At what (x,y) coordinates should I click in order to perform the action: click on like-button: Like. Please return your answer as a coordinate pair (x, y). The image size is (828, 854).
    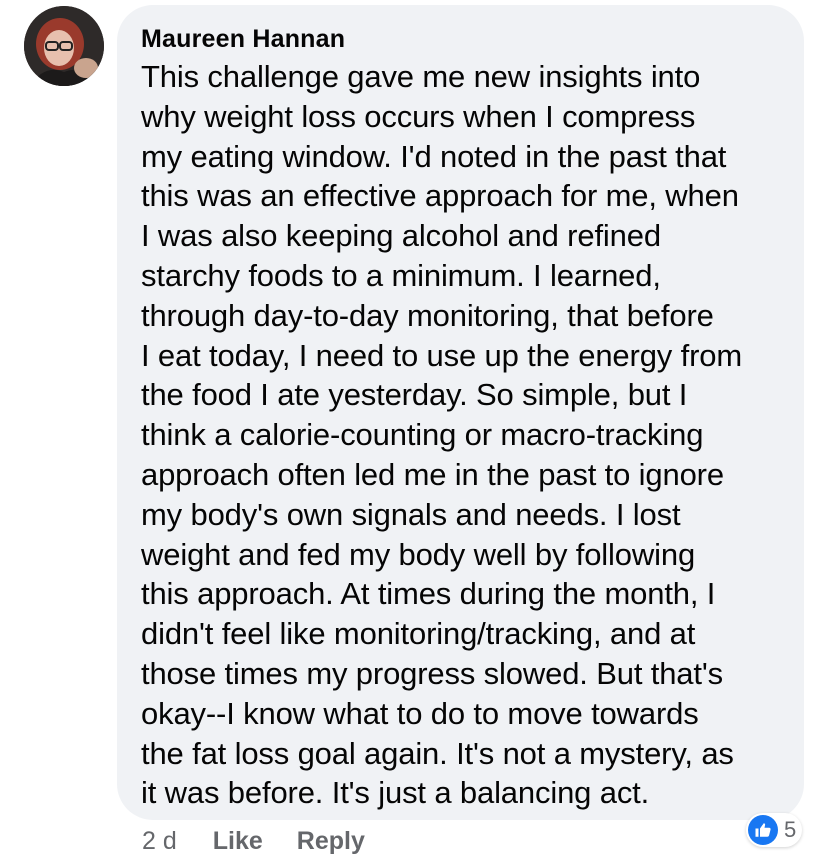
    Looking at the image, I should click on (238, 840).